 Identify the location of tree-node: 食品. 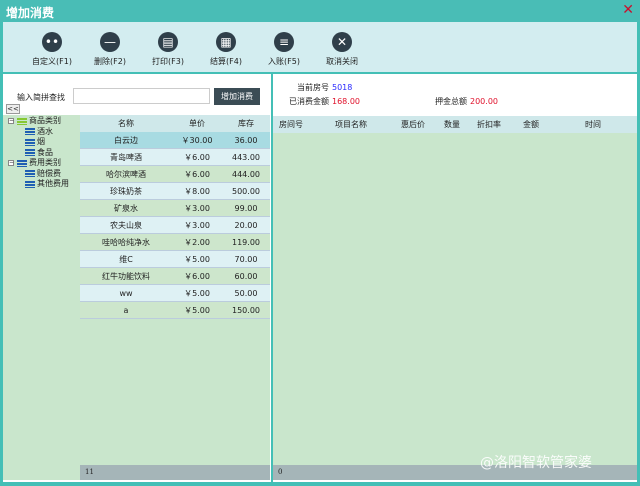
(41, 153).